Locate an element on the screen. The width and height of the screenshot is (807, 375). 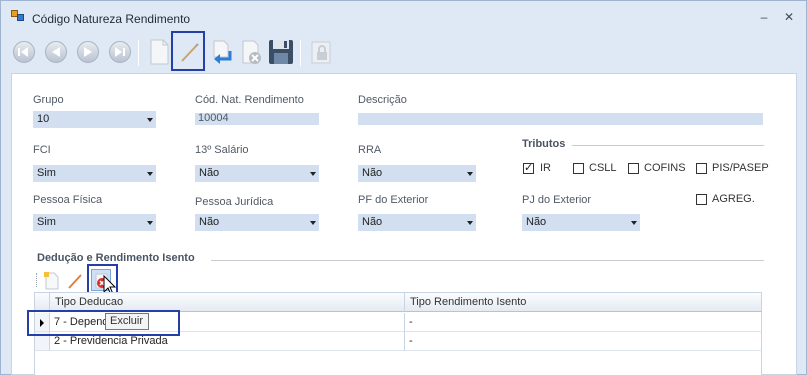
grid-toolbar is located at coordinates (399, 281).